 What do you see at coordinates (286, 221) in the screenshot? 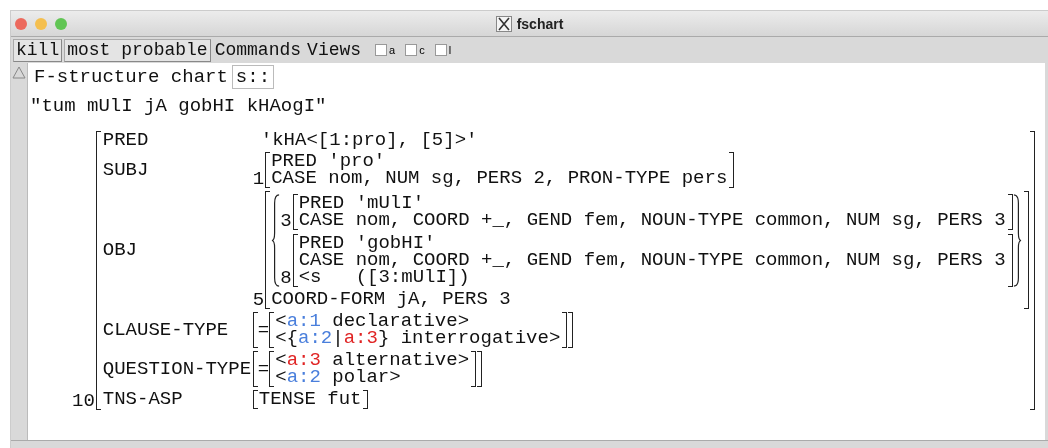
I see `index-number: 3` at bounding box center [286, 221].